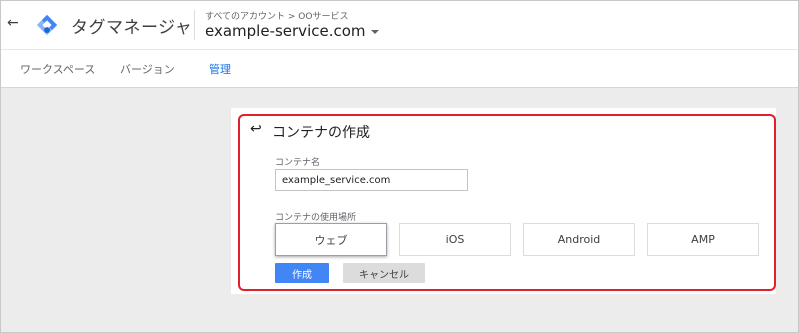 The width and height of the screenshot is (799, 333). What do you see at coordinates (256, 129) in the screenshot?
I see `return-arrow-icon: ↩` at bounding box center [256, 129].